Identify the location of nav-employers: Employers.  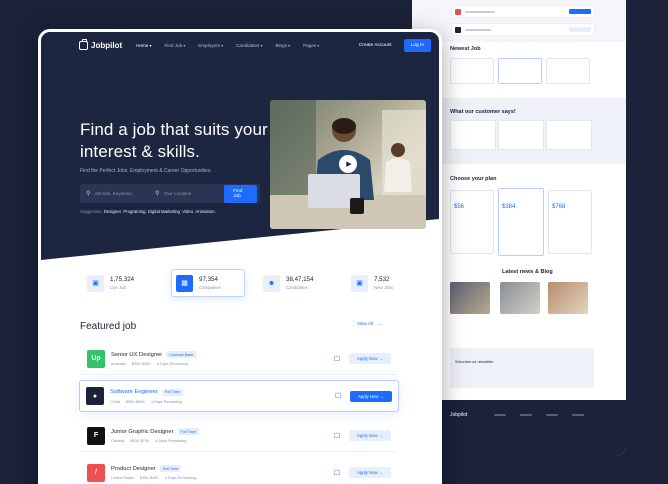
(210, 45).